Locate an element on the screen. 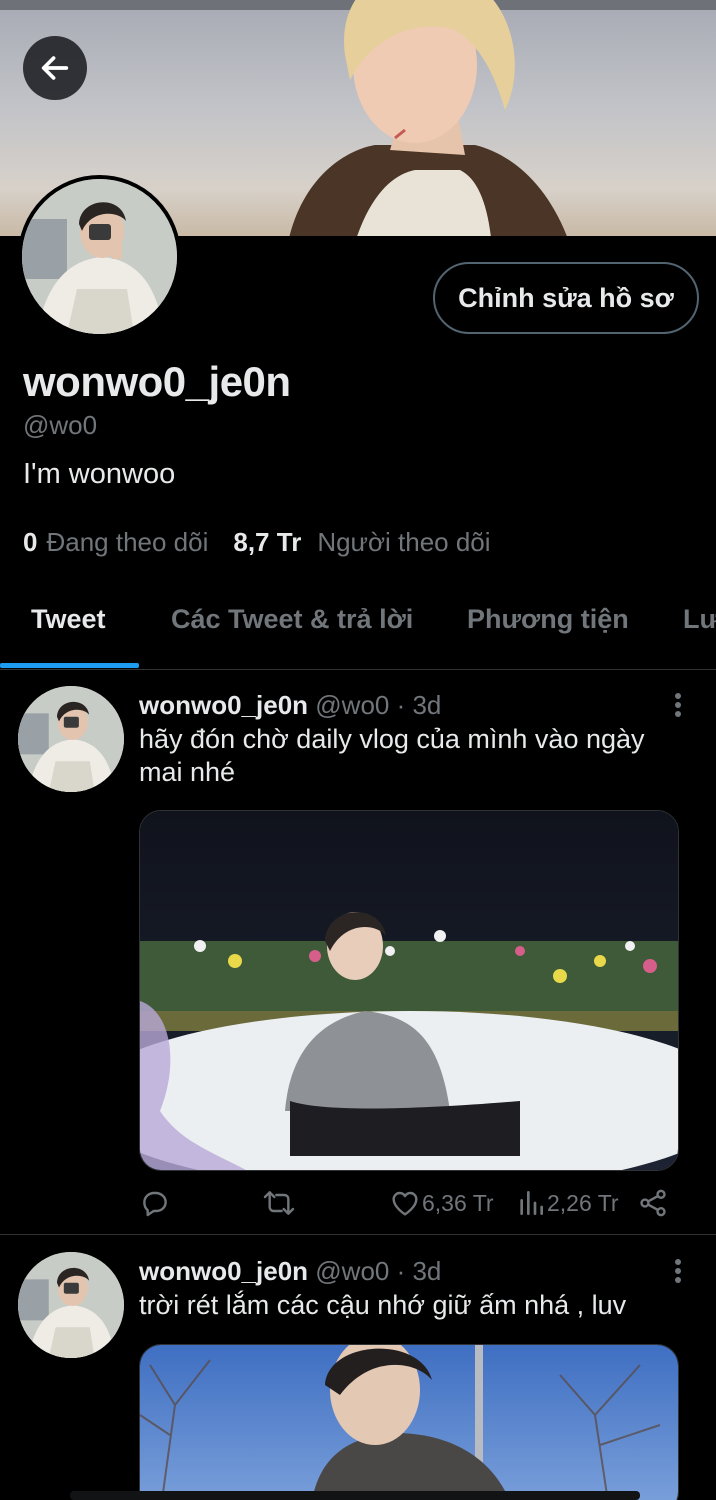 The width and height of the screenshot is (716, 1500). views-button: 2,26 Tr is located at coordinates (568, 1203).